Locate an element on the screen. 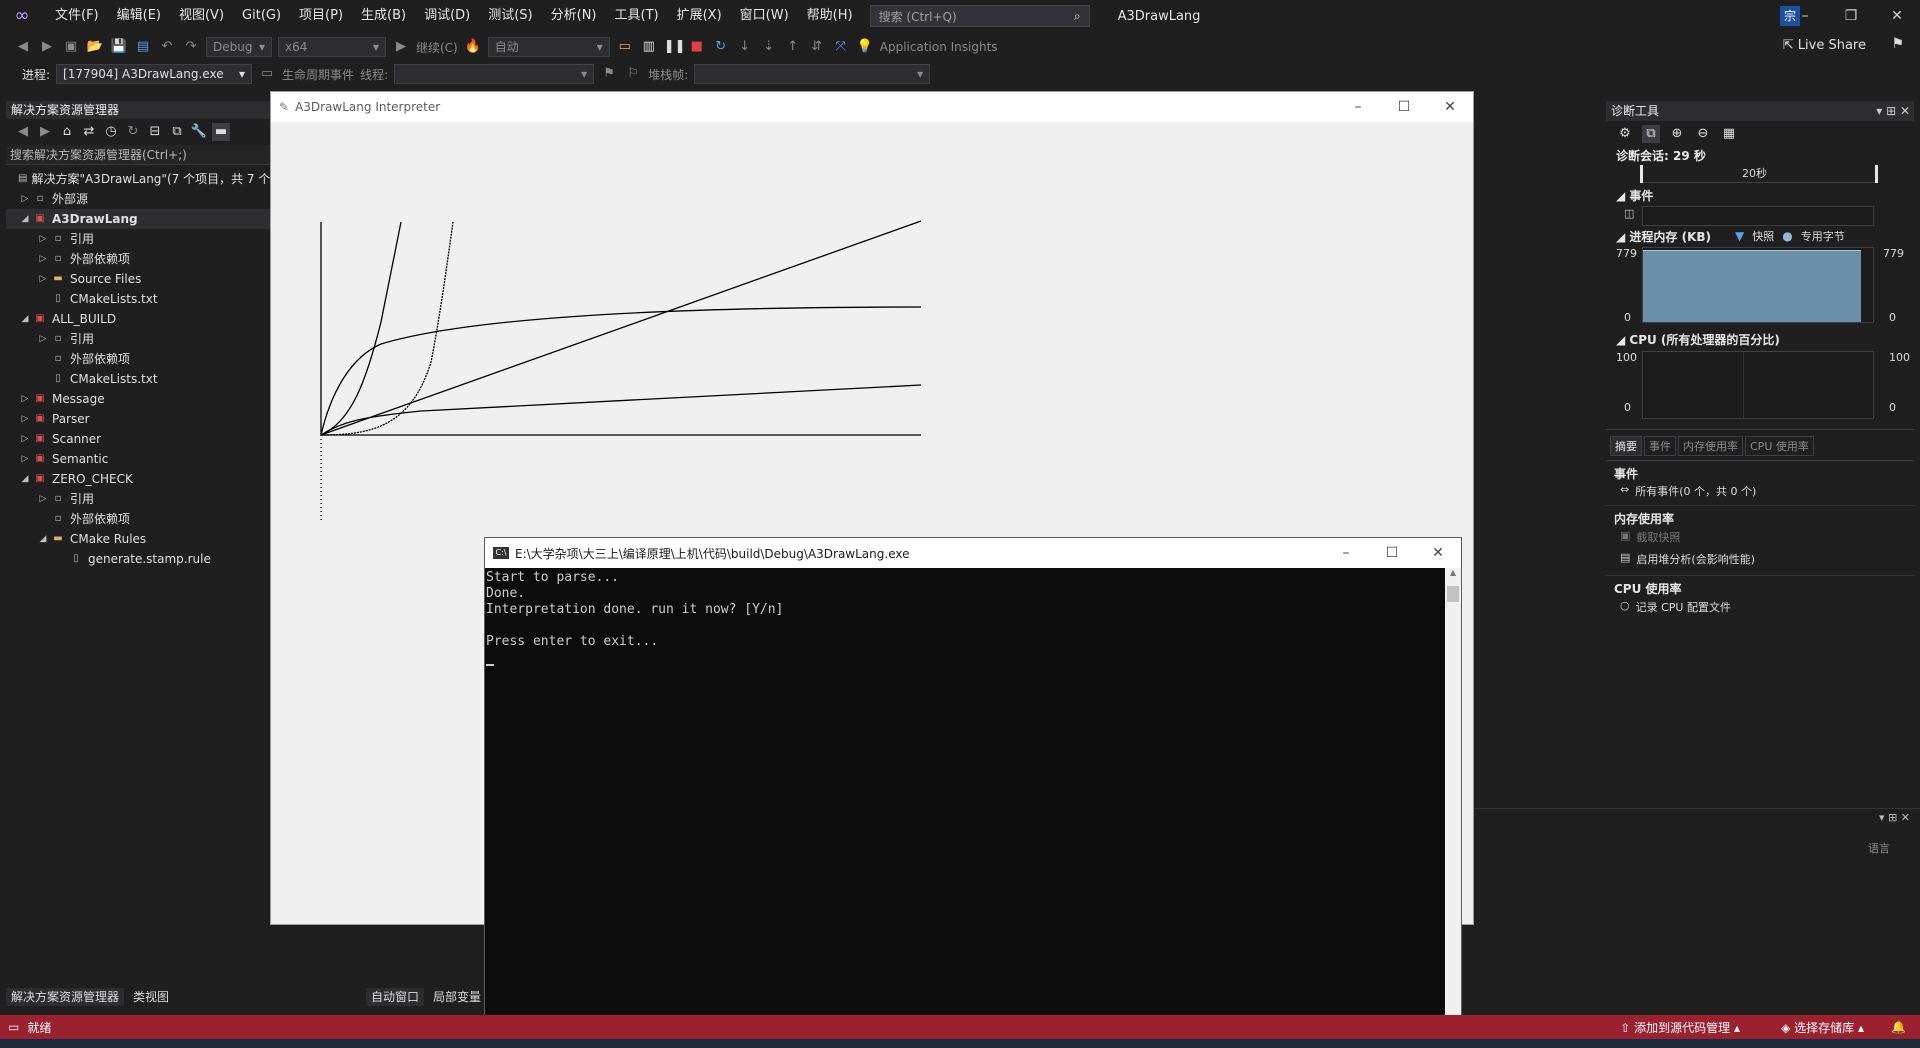 This screenshot has height=1048, width=1920. stop-icon: ■ is located at coordinates (697, 47).